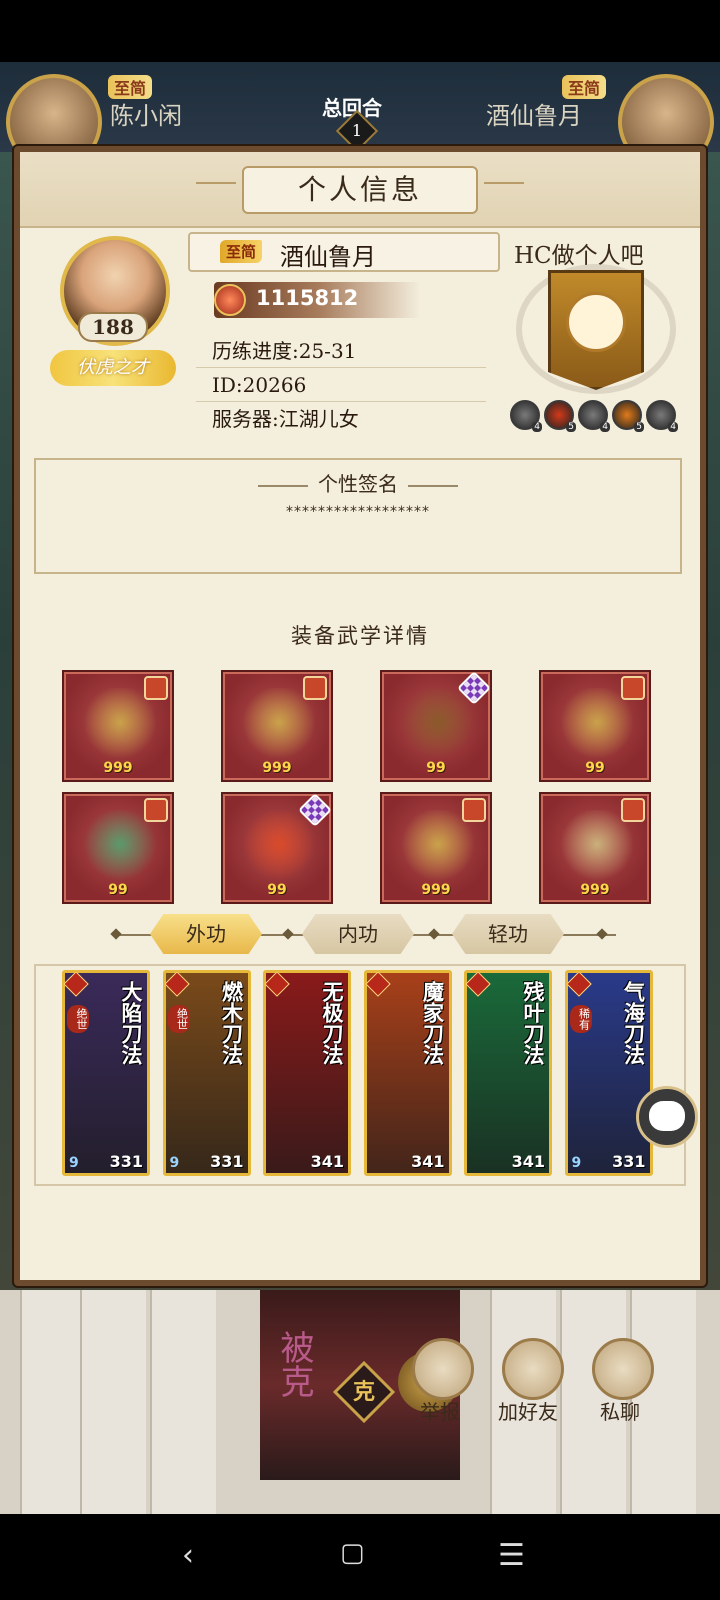 This screenshot has height=1600, width=720. What do you see at coordinates (232, 1023) in the screenshot?
I see `skill-name: 燃木刀法` at bounding box center [232, 1023].